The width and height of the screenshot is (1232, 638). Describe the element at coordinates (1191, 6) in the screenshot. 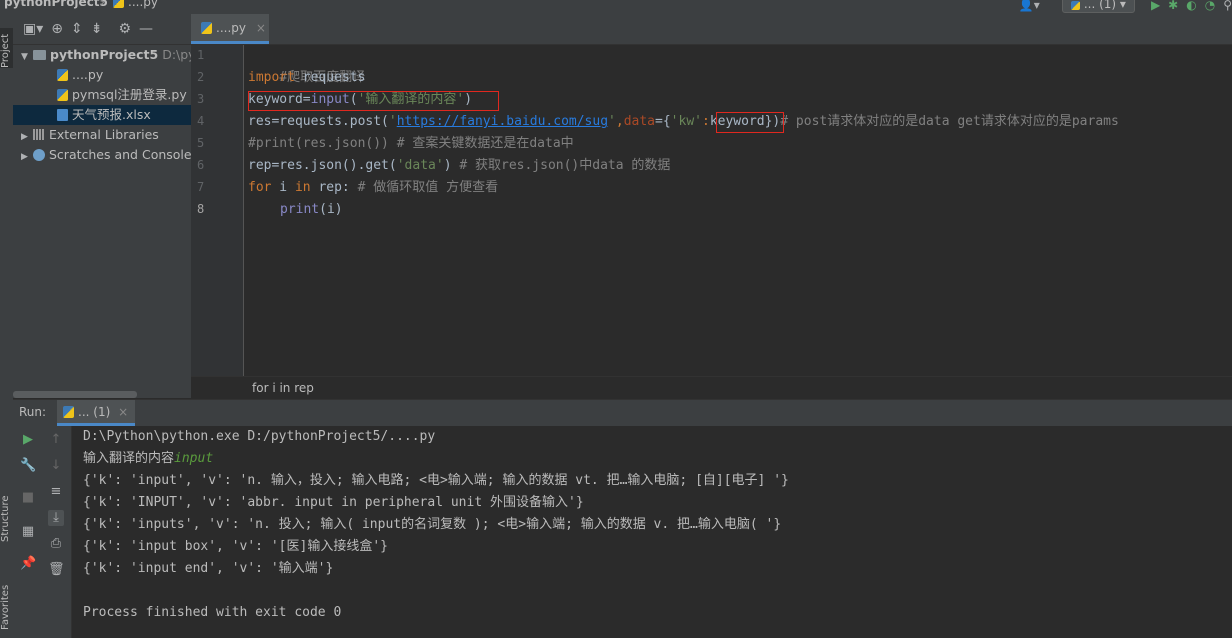

I see `coverage-icon: ◐` at that location.